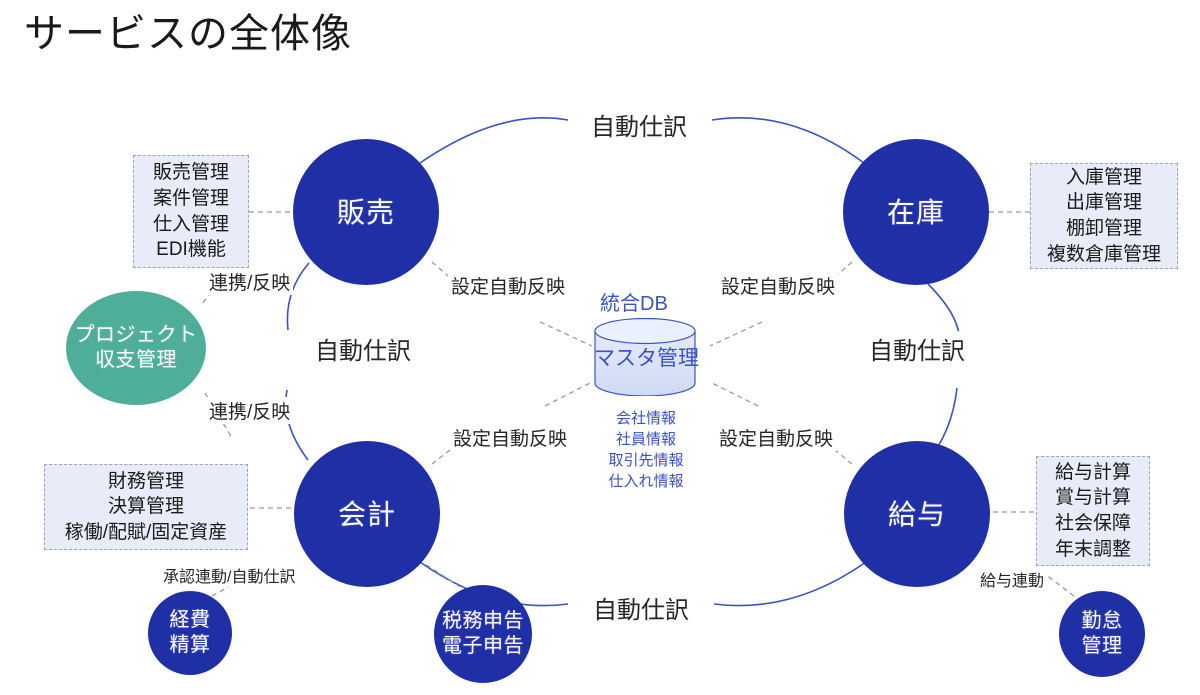 The width and height of the screenshot is (1200, 695). I want to click on edge-label-accounting-db: 設定自動反映, so click(510, 437).